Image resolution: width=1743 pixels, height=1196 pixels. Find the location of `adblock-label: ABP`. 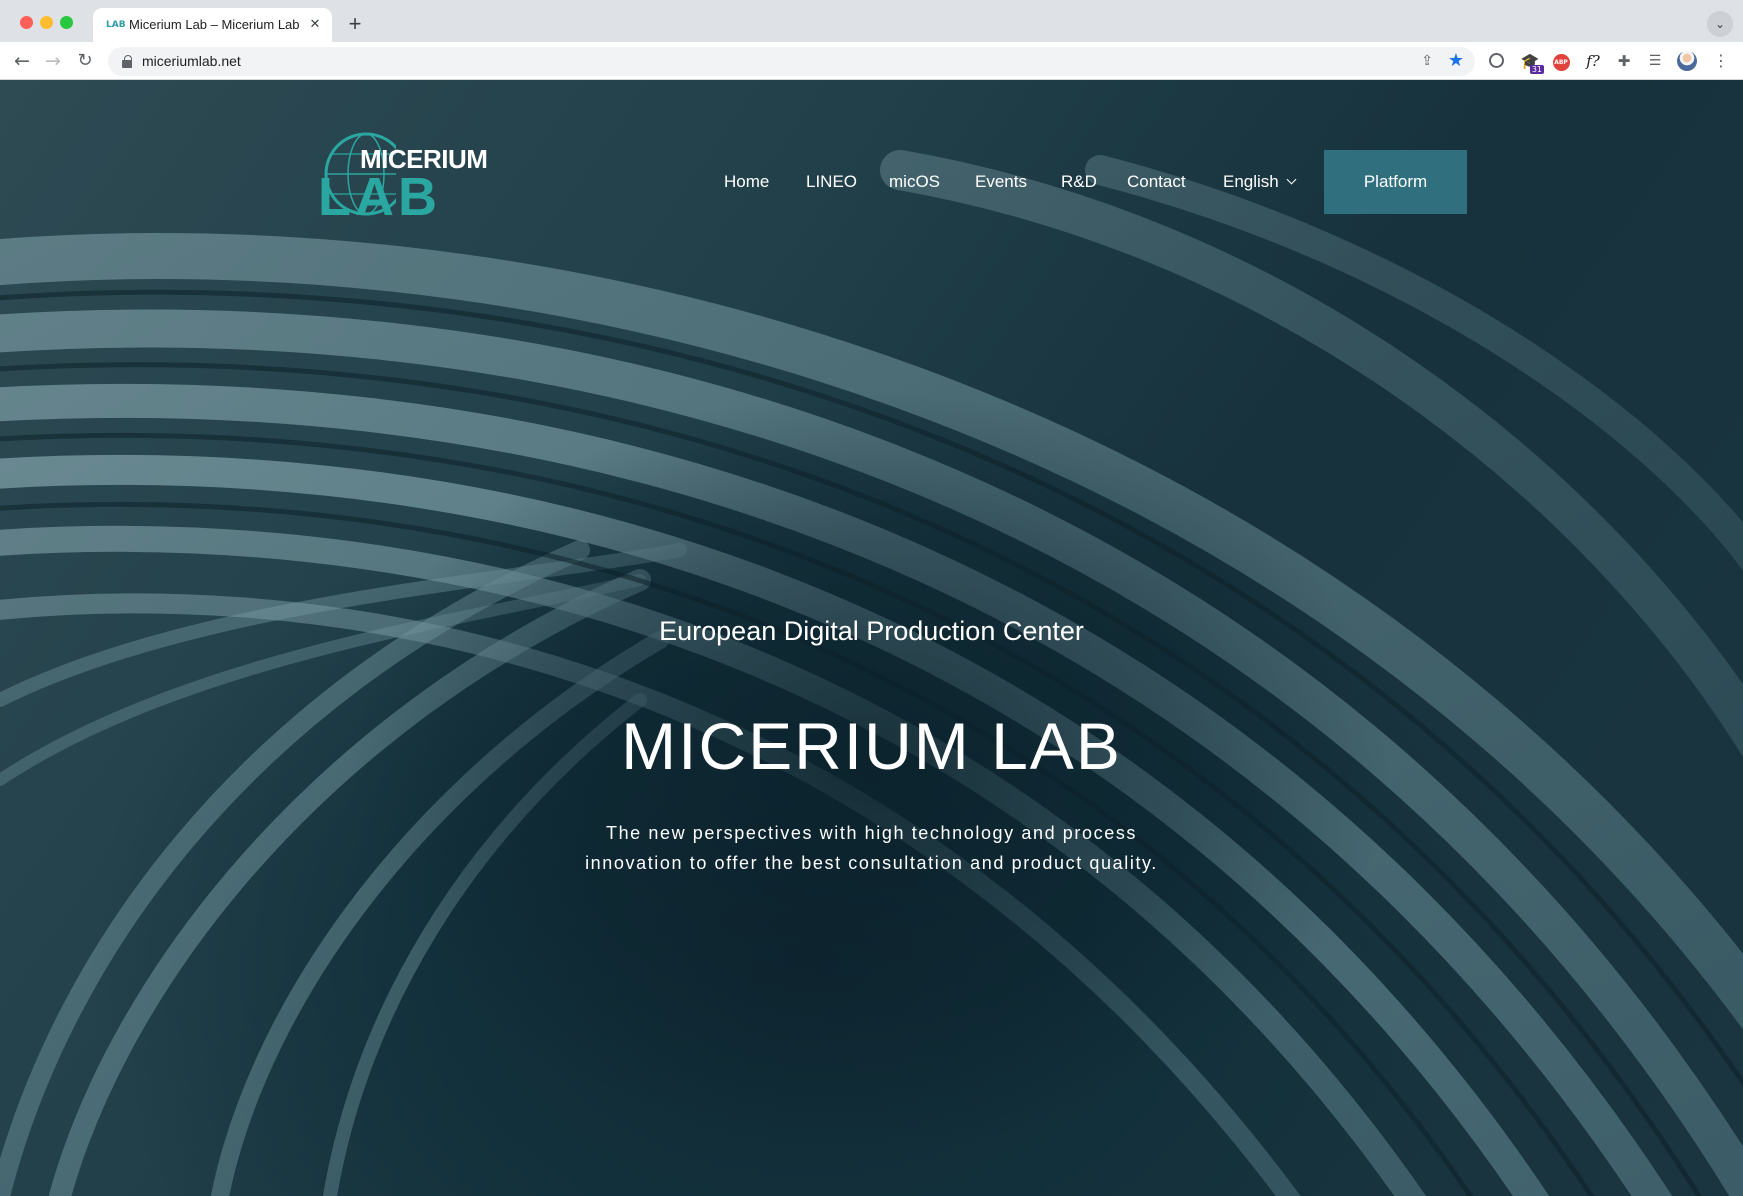

adblock-label: ABP is located at coordinates (1561, 62).